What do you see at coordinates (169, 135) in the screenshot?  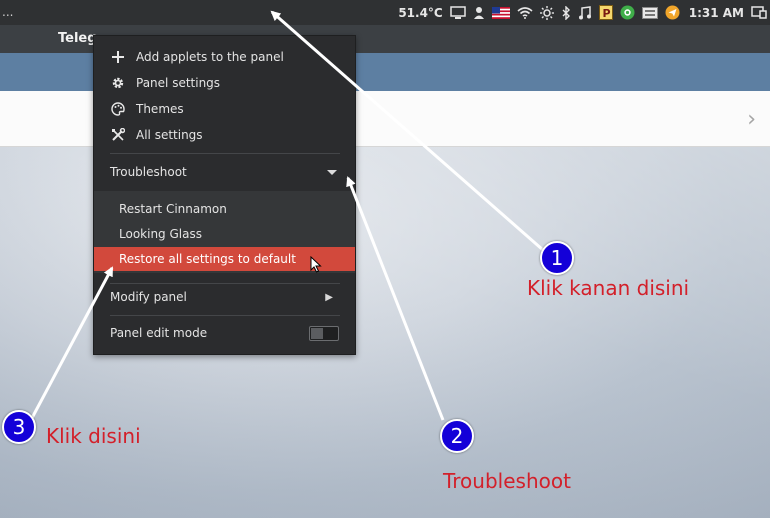 I see `menu-item-label: All settings` at bounding box center [169, 135].